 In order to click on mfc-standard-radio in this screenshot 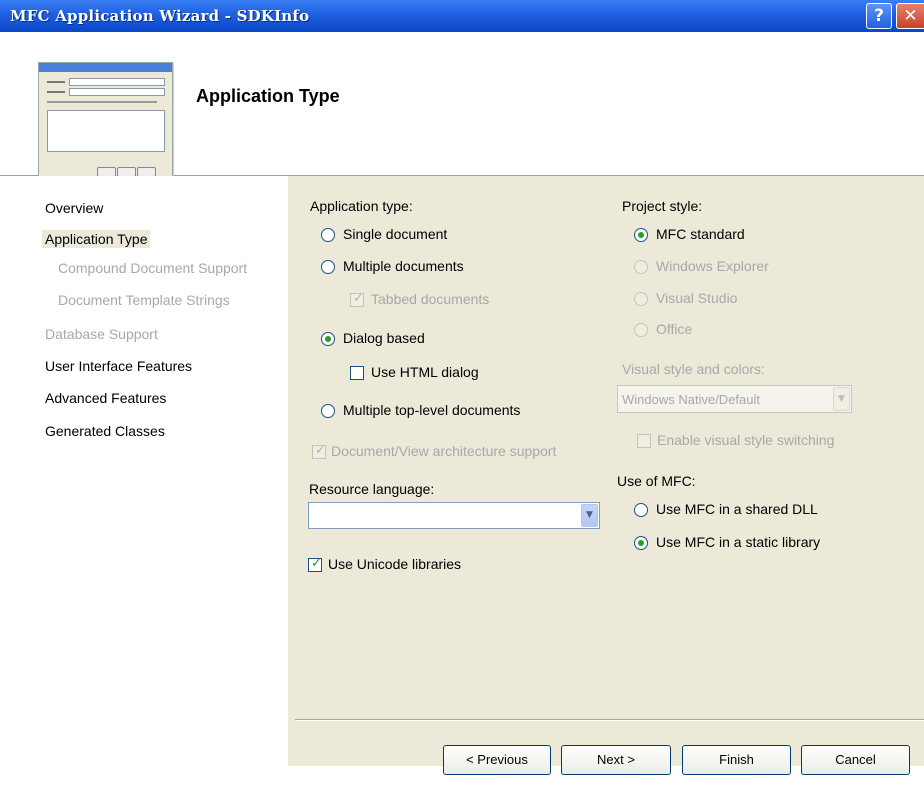, I will do `click(641, 235)`.